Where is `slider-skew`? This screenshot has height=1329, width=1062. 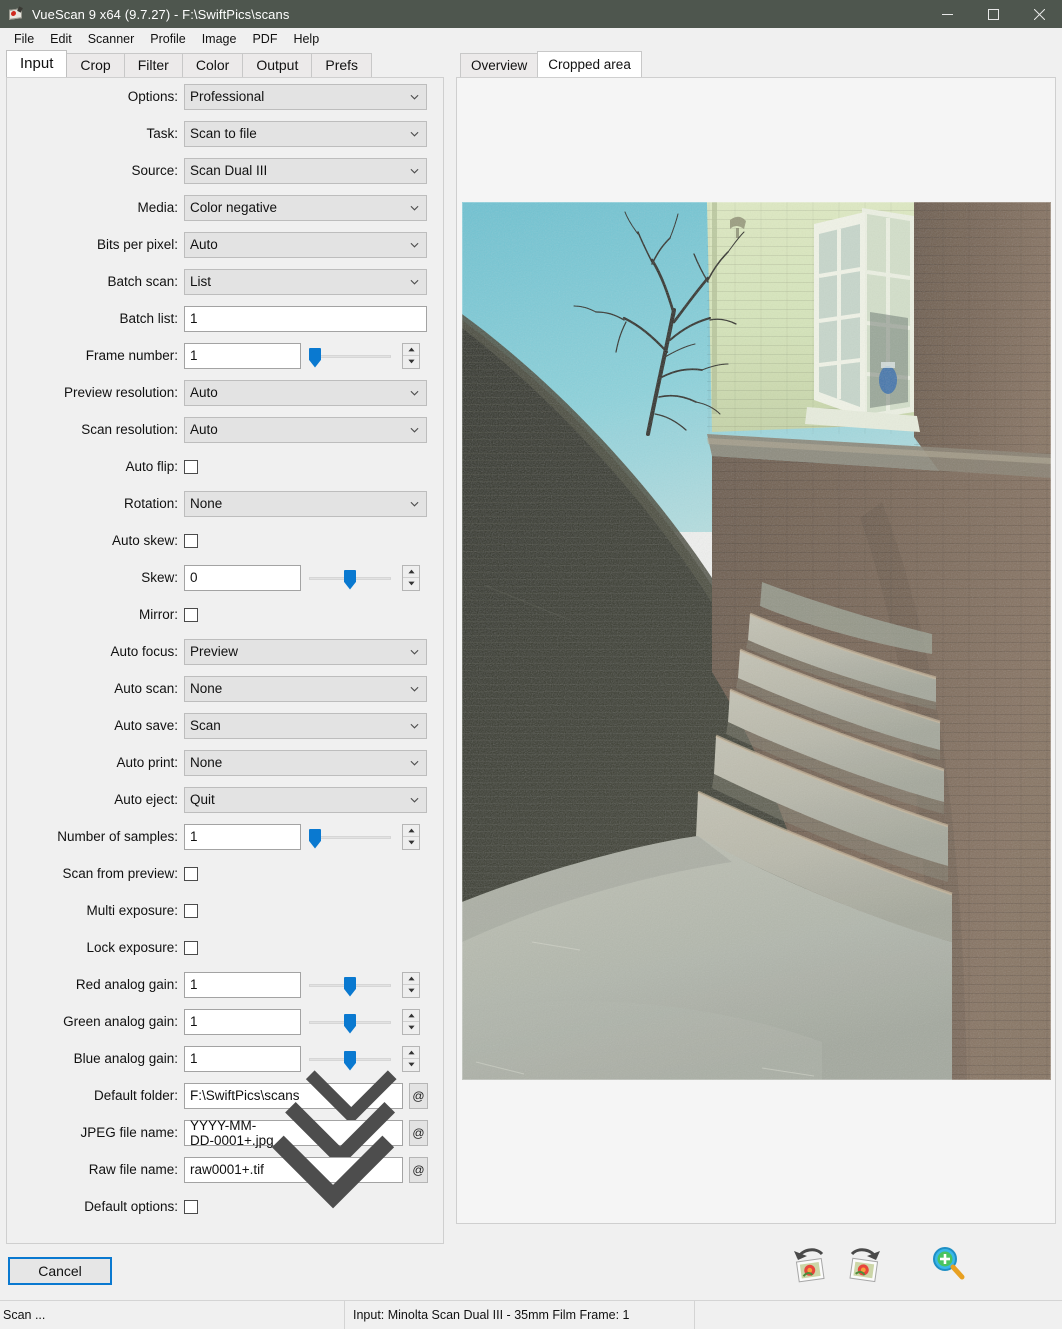
slider-skew is located at coordinates (350, 578).